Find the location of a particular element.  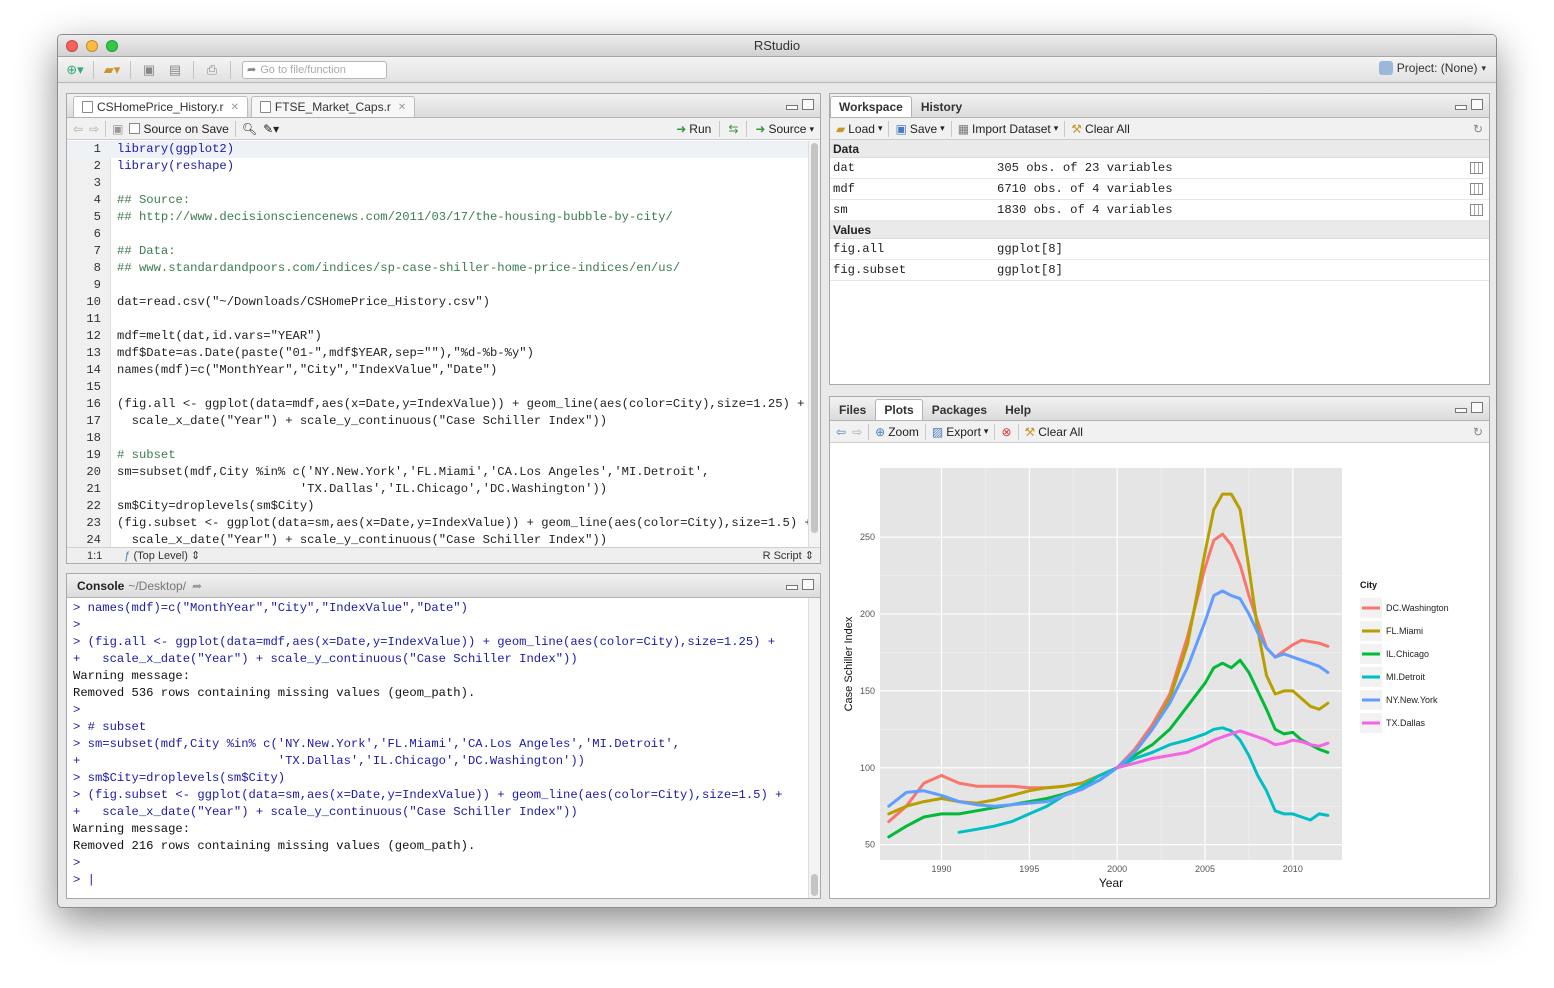

back-icon: ⇦ is located at coordinates (78, 129).